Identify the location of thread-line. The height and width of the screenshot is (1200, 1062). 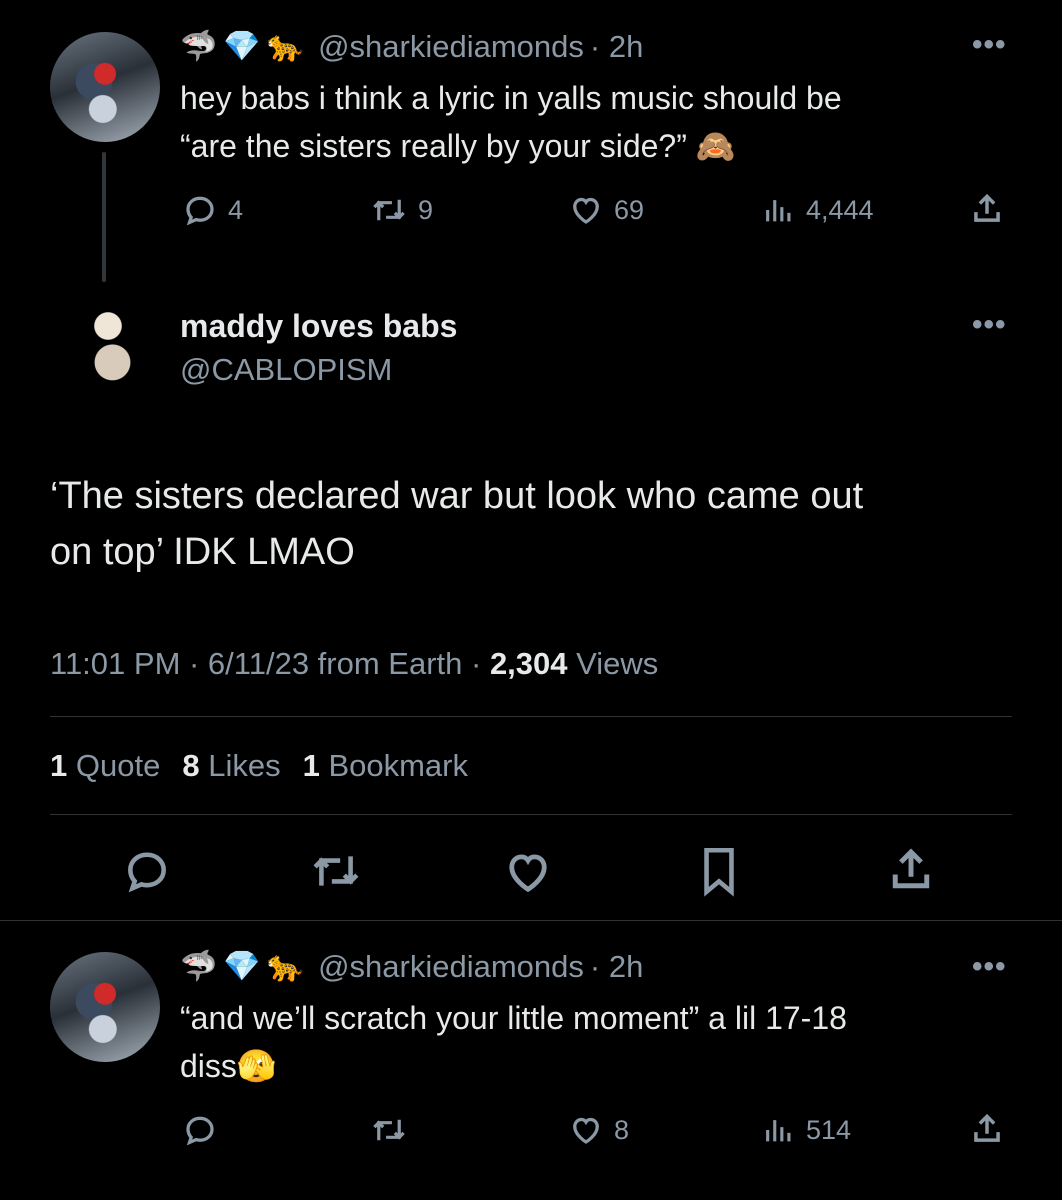
(104, 217).